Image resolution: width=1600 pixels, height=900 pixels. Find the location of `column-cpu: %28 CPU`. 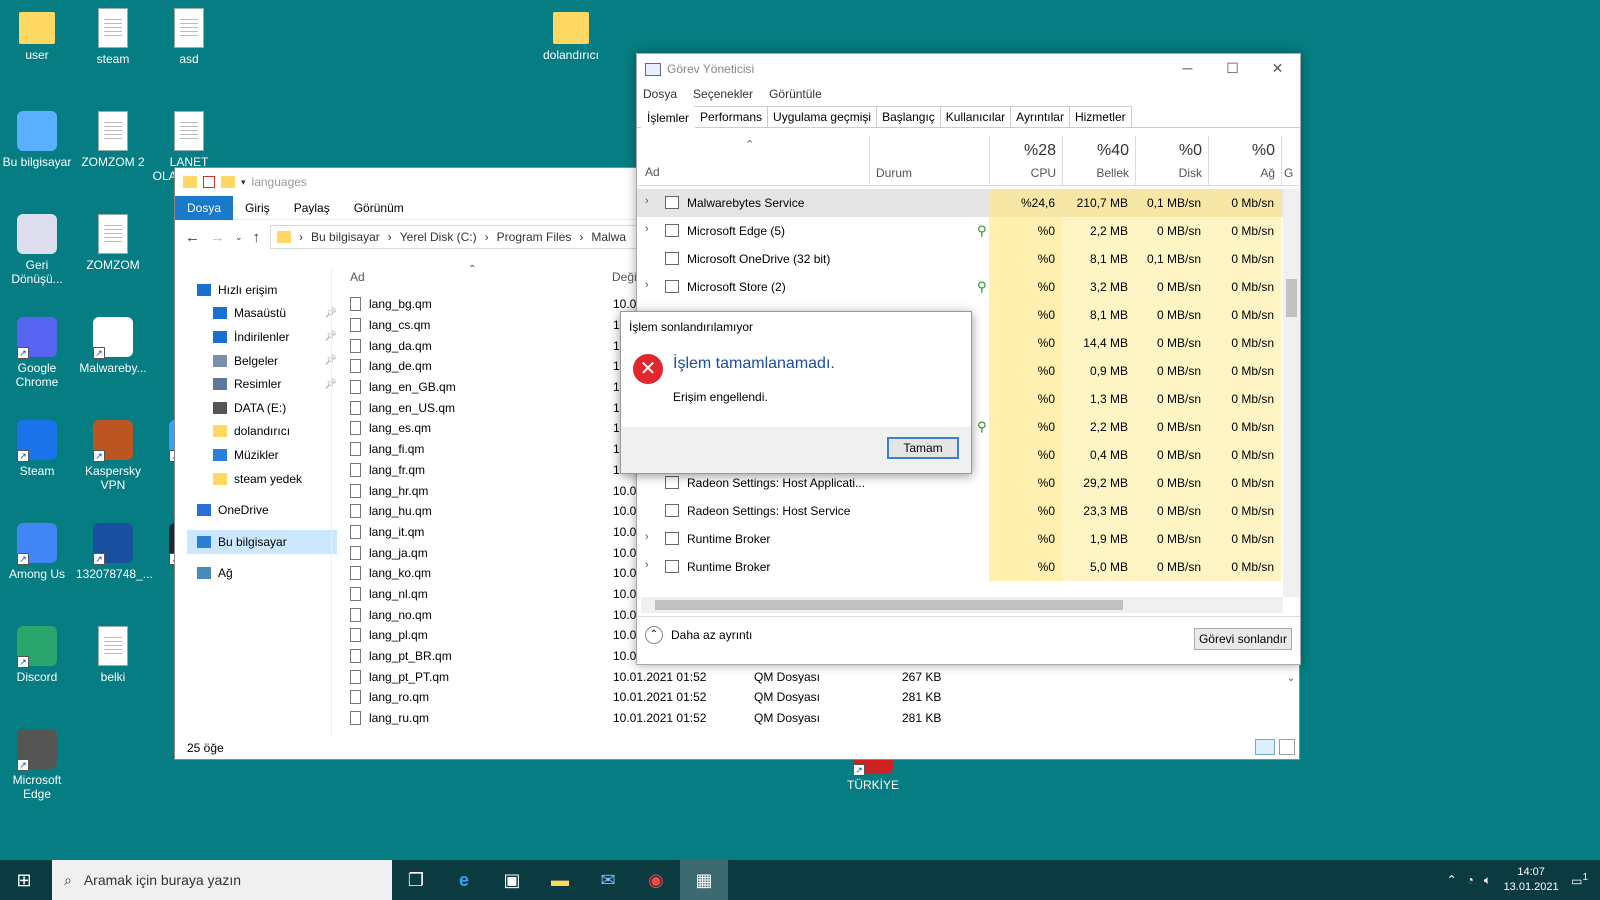

column-cpu: %28 CPU is located at coordinates (1025, 161).